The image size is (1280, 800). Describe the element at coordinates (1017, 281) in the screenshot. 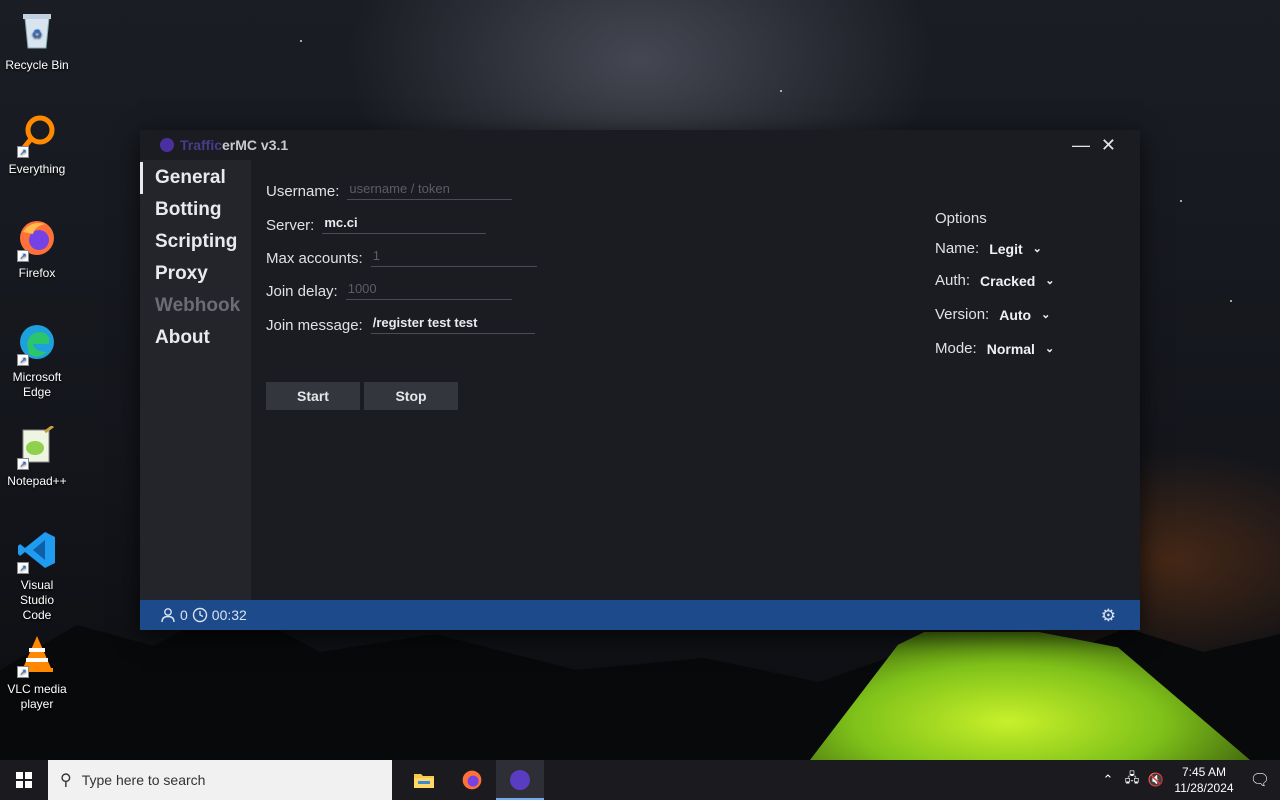

I see `auth-dropdown: Cracked ⌄` at that location.